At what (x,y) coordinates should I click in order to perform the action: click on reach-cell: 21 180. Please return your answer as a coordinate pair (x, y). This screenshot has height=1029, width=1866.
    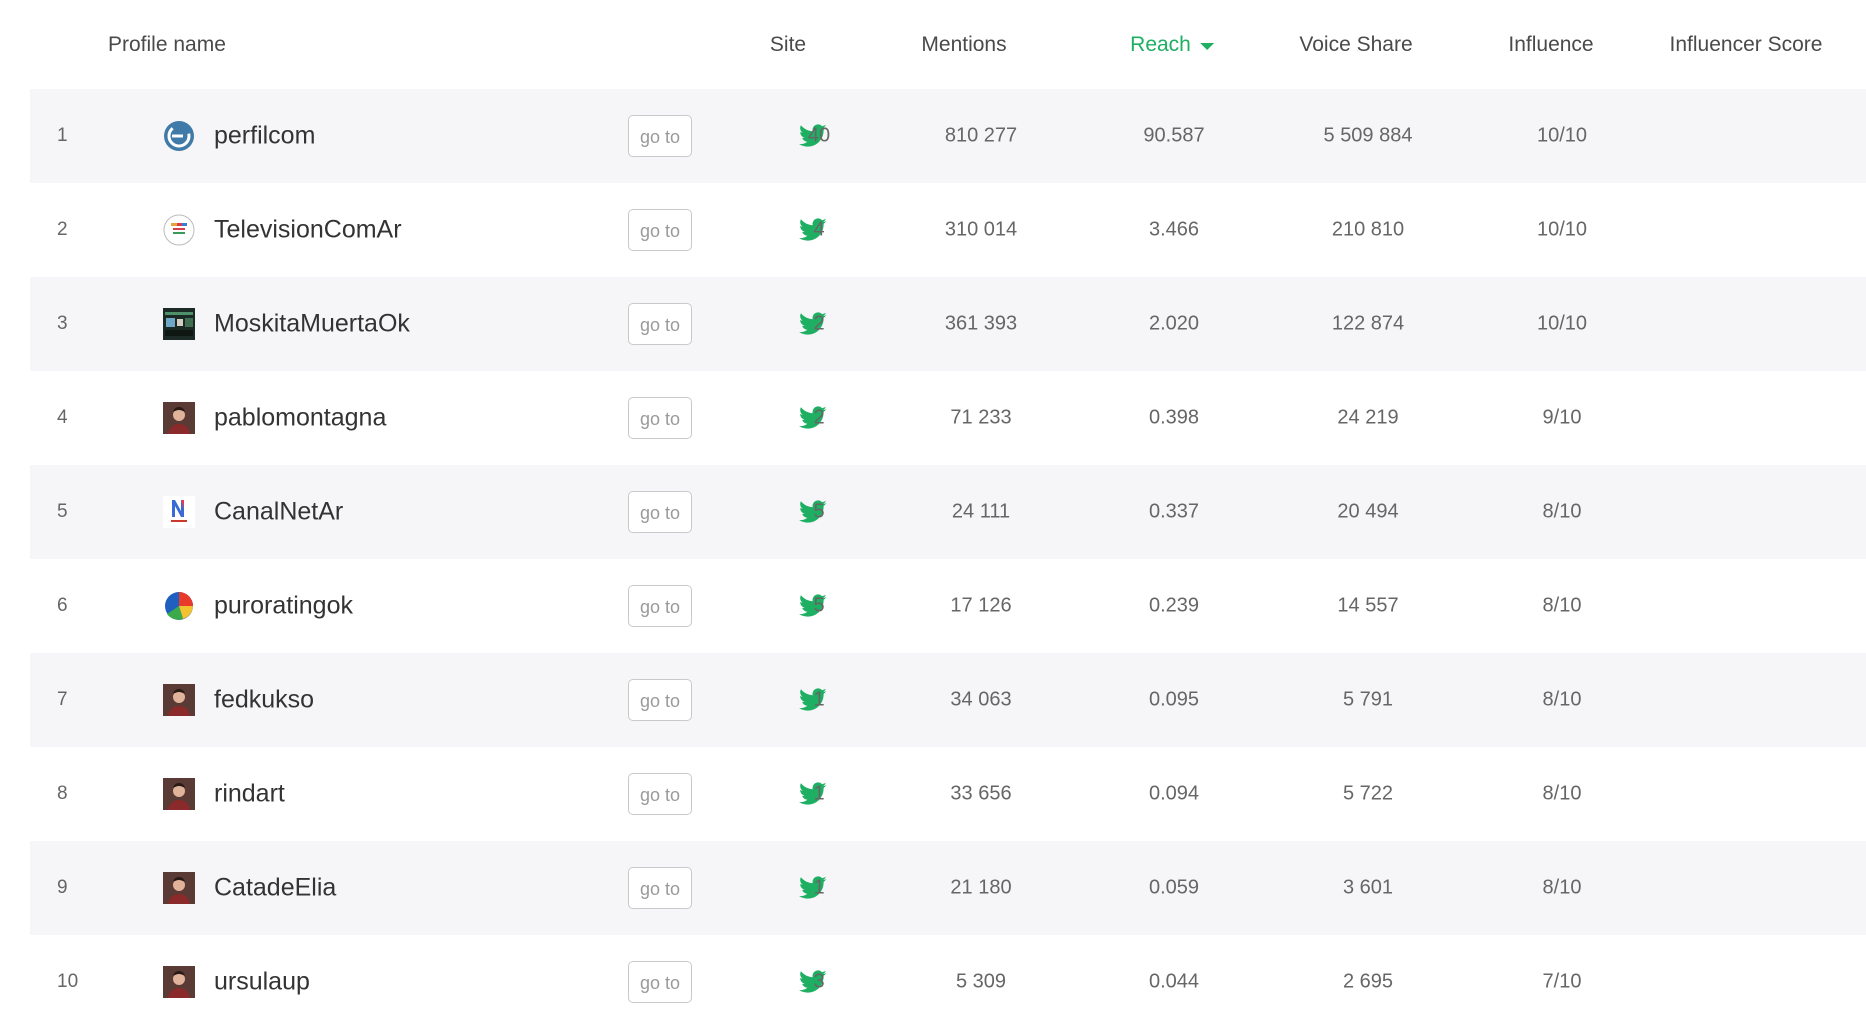
    Looking at the image, I should click on (981, 887).